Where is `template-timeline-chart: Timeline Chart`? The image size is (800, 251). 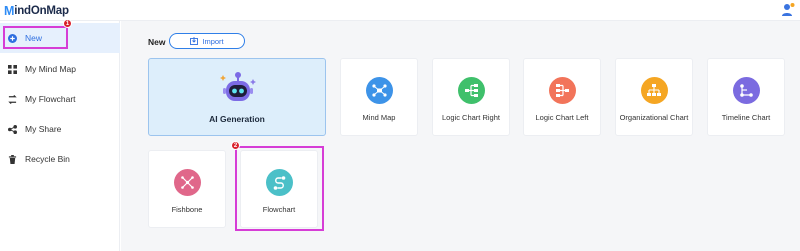 template-timeline-chart: Timeline Chart is located at coordinates (746, 97).